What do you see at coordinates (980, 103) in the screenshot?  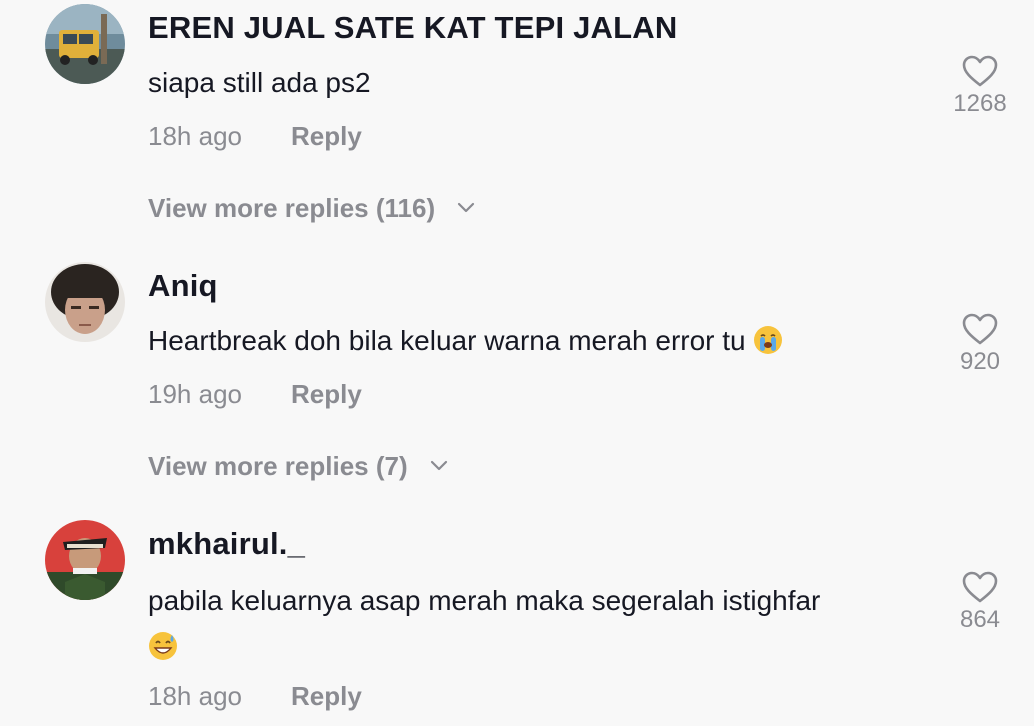 I see `like-count: 1268` at bounding box center [980, 103].